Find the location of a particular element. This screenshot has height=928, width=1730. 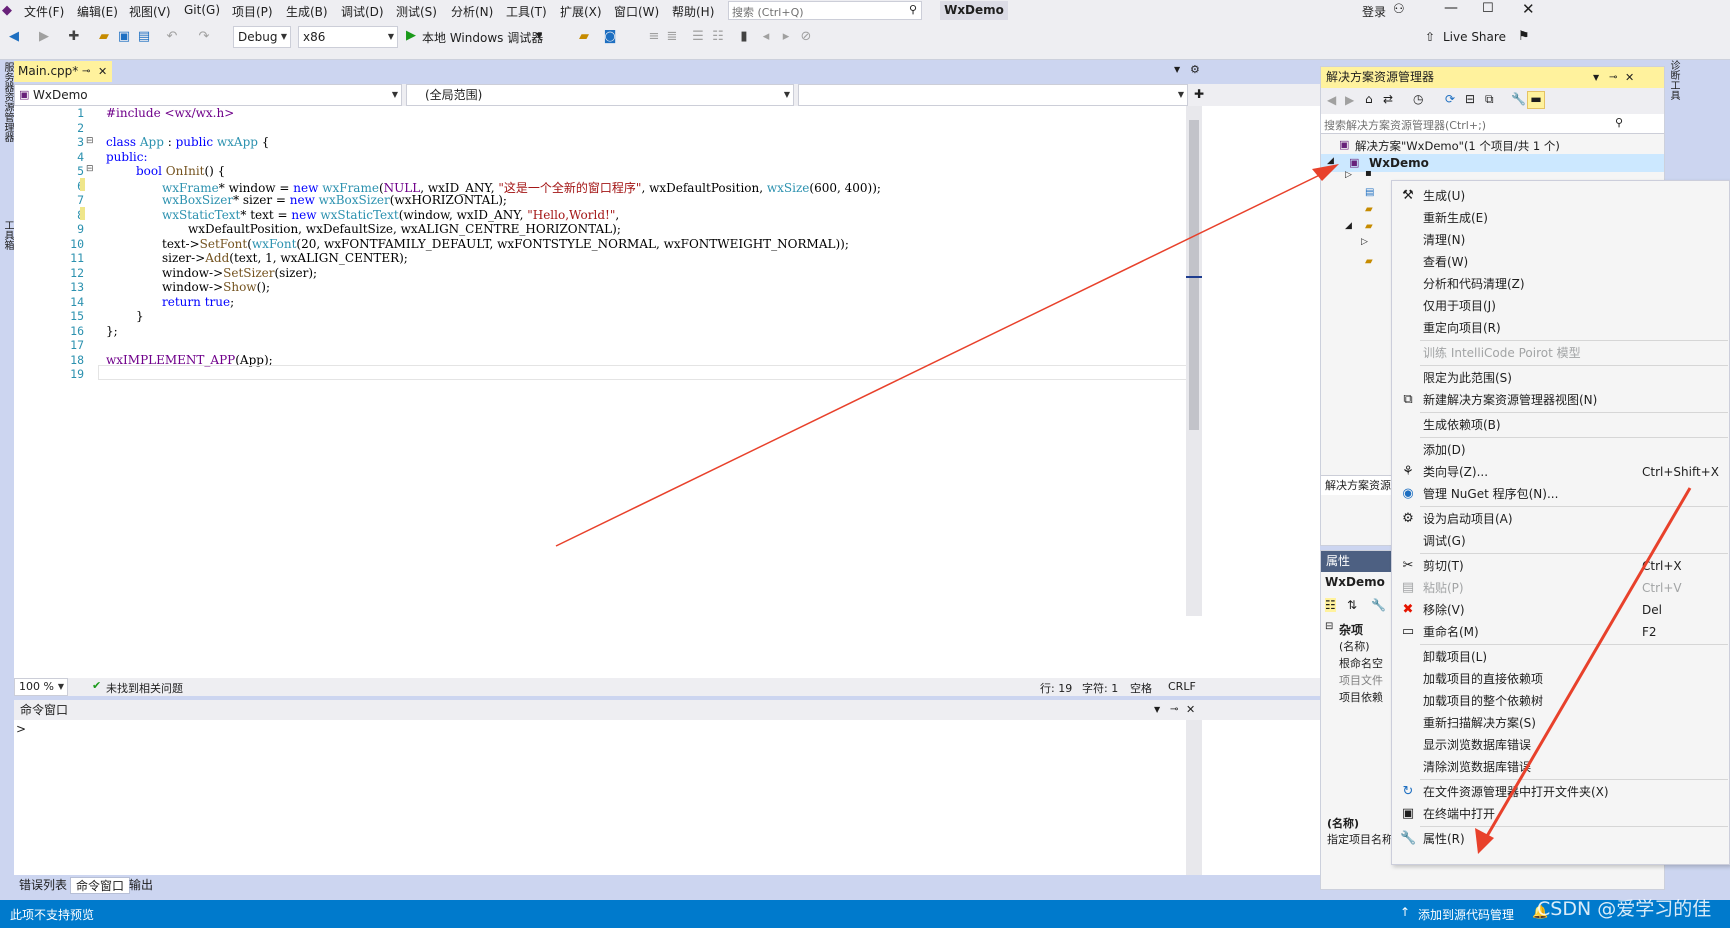

collapse-all-icon: ⊟ is located at coordinates (1470, 99).